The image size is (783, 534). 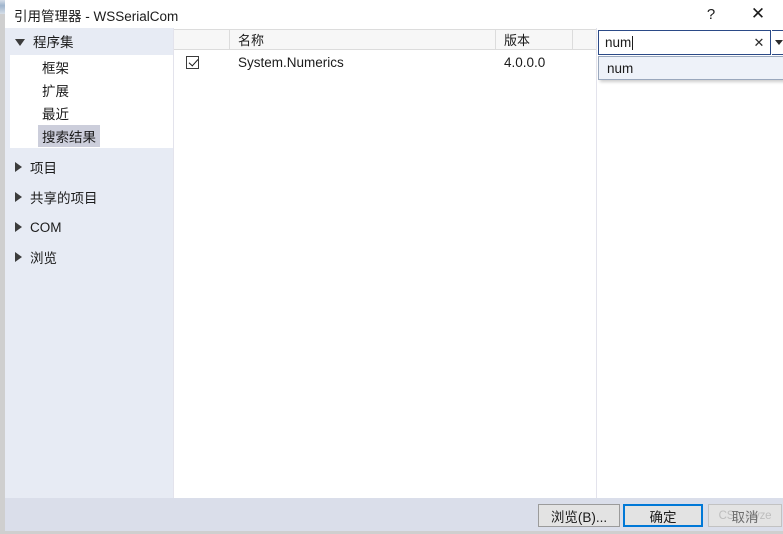 I want to click on search-input: num ✕, so click(x=684, y=42).